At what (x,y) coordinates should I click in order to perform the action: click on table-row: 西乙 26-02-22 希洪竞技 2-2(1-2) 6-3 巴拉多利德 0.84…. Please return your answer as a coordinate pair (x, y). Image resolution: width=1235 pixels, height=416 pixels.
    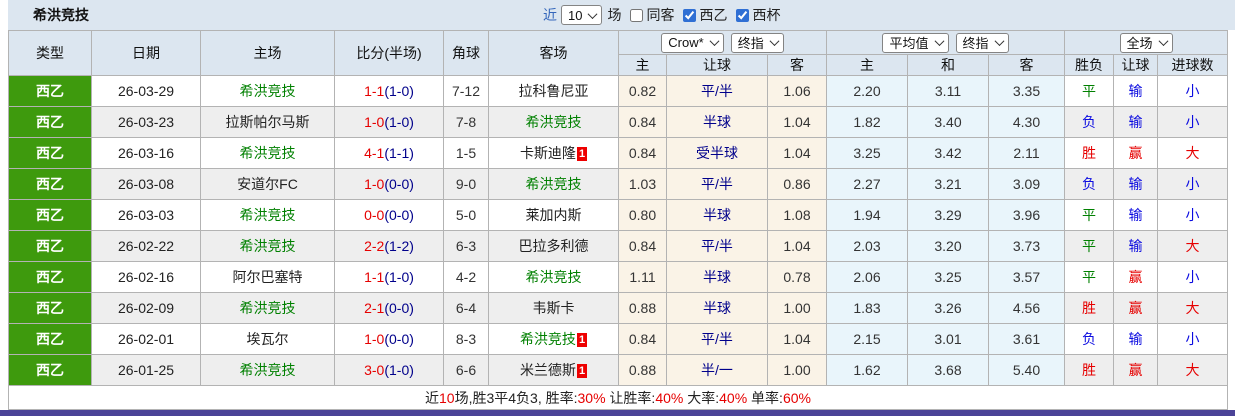
    Looking at the image, I should click on (618, 246).